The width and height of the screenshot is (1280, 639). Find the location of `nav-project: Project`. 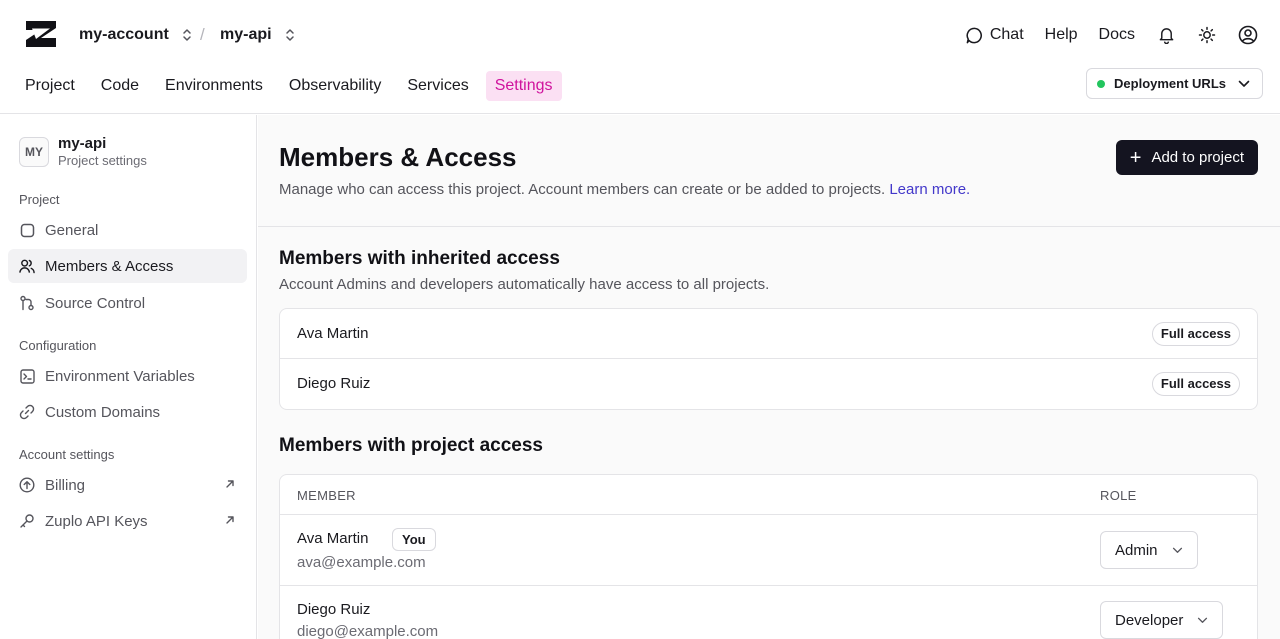

nav-project: Project is located at coordinates (50, 86).